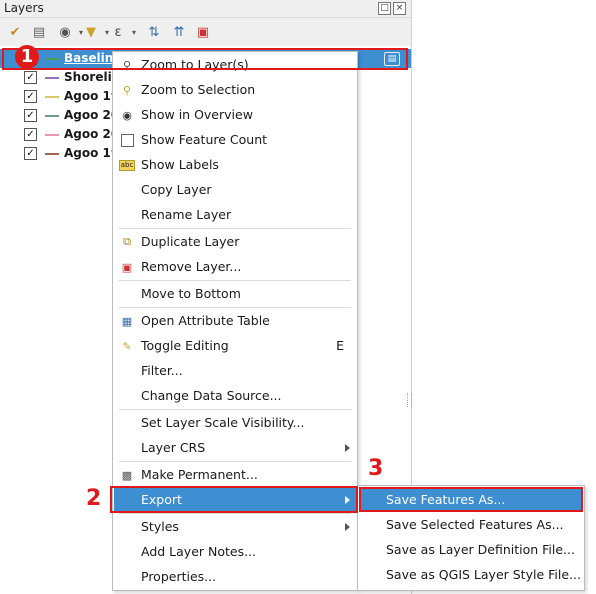 The image size is (596, 594). Describe the element at coordinates (235, 90) in the screenshot. I see `menu-item-zoom-to-selection: ⚲ Zoom to Selection` at that location.